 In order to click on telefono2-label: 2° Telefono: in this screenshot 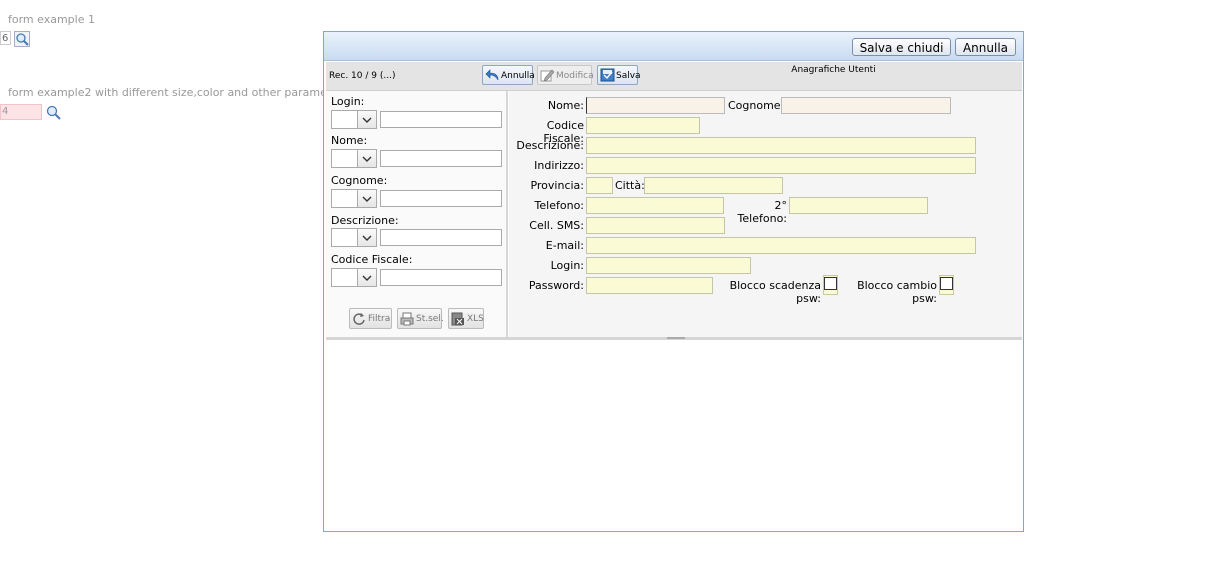, I will do `click(762, 212)`.